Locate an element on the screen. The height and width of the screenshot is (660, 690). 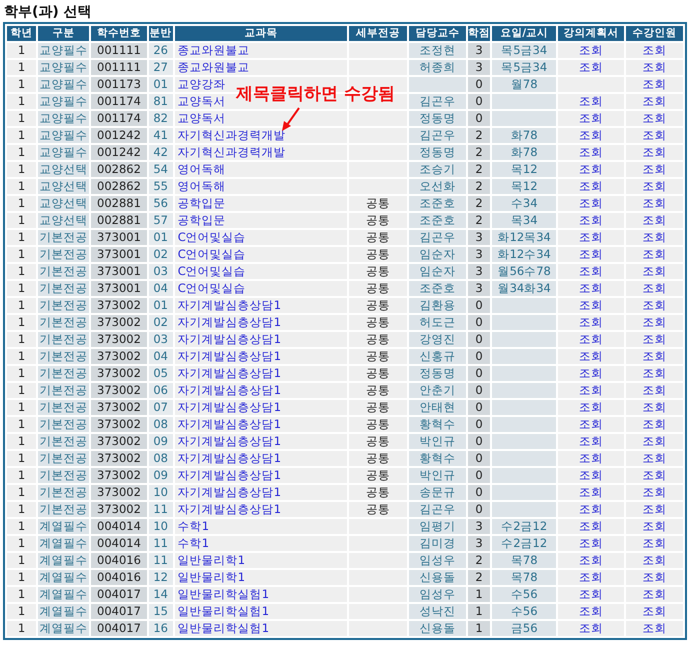
professor-cell: 임성우 is located at coordinates (437, 594).